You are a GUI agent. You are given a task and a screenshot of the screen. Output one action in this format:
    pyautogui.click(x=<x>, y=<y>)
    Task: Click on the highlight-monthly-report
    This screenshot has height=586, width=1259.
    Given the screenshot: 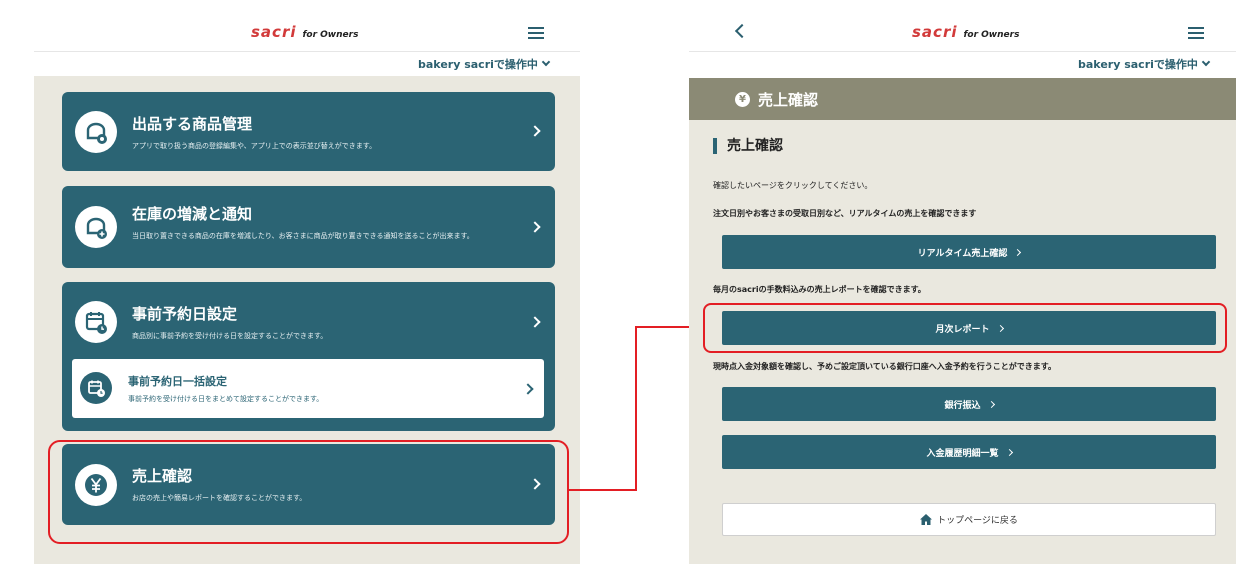 What is the action you would take?
    pyautogui.click(x=965, y=328)
    